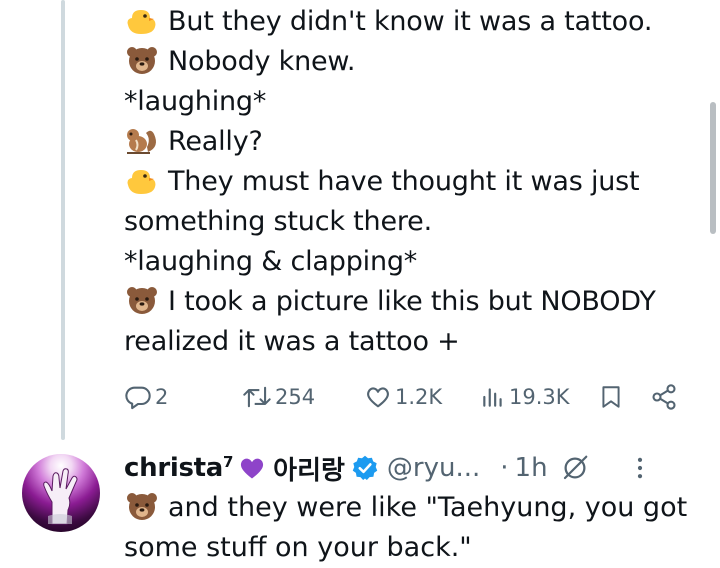 The height and width of the screenshot is (568, 720). I want to click on like-button: 1.2K, so click(403, 397).